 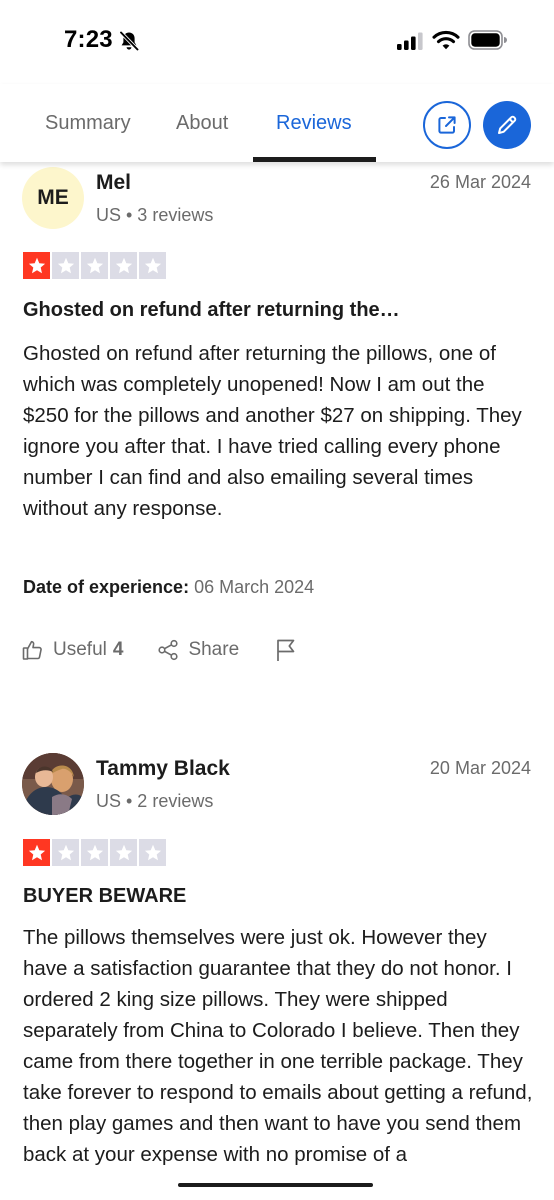 What do you see at coordinates (202, 123) in the screenshot?
I see `tab-about: About` at bounding box center [202, 123].